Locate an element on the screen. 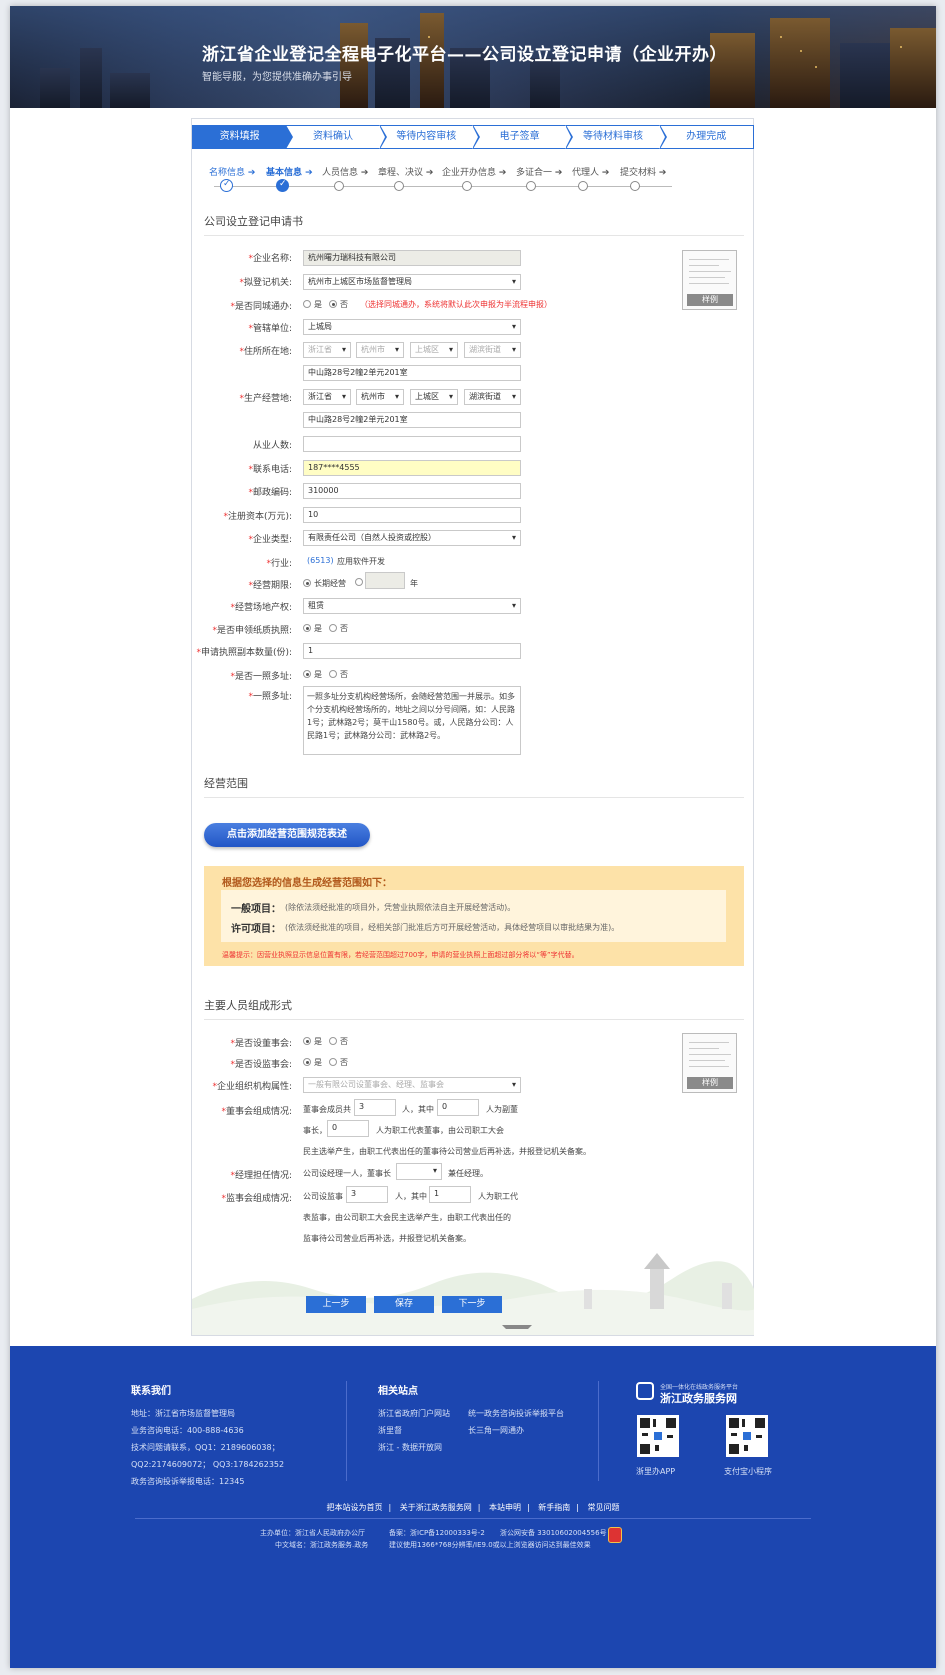 The height and width of the screenshot is (1675, 945). substep-submit: 提交材料 ➔ is located at coordinates (643, 171).